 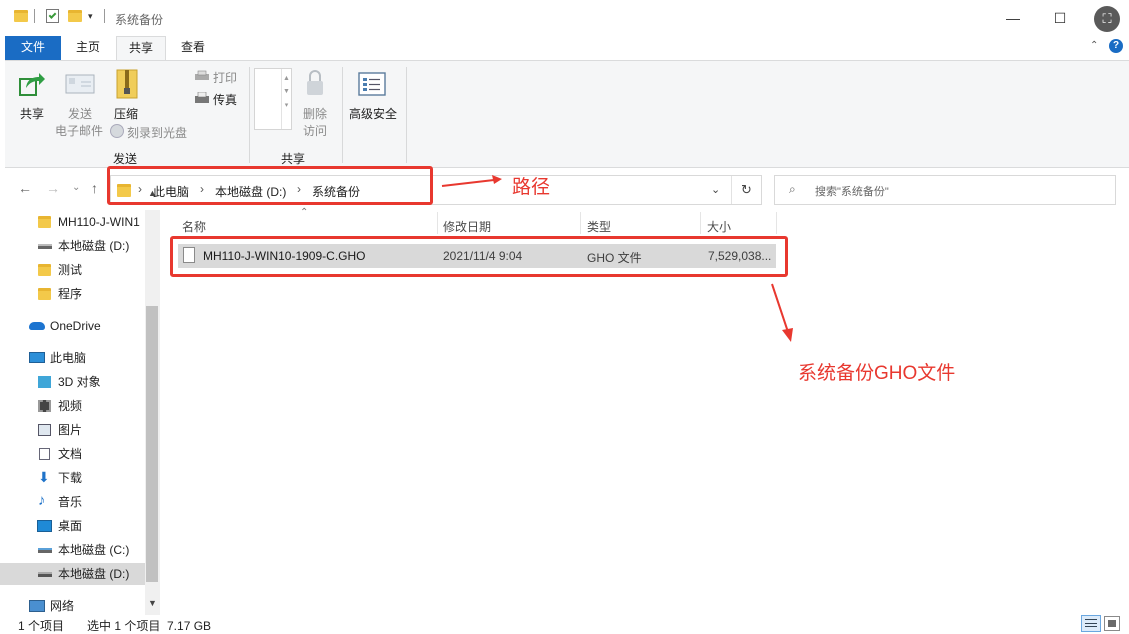 What do you see at coordinates (479, 256) in the screenshot?
I see `file-highlight-box` at bounding box center [479, 256].